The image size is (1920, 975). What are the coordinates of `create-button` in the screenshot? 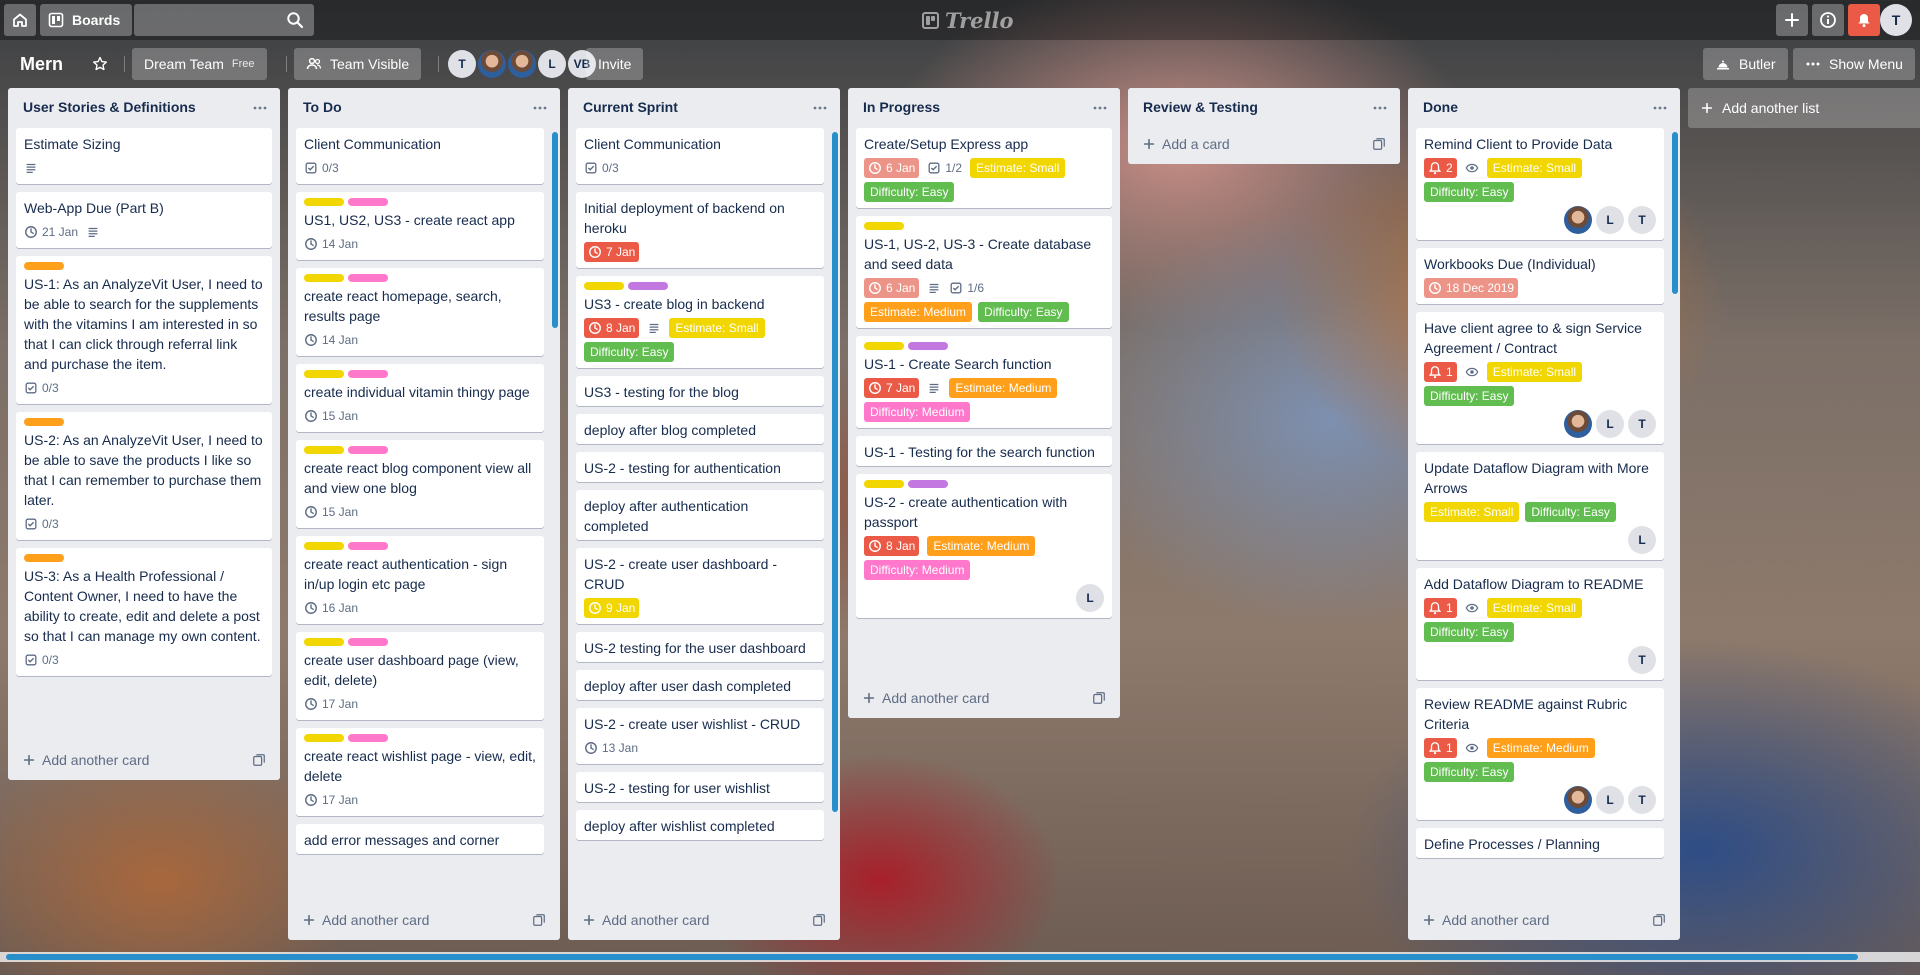 It's located at (1792, 20).